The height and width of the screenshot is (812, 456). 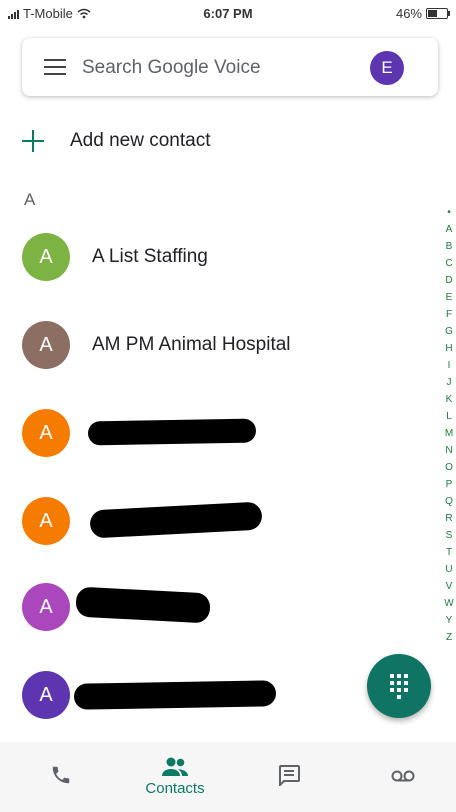 I want to click on nav-messages, so click(x=289, y=777).